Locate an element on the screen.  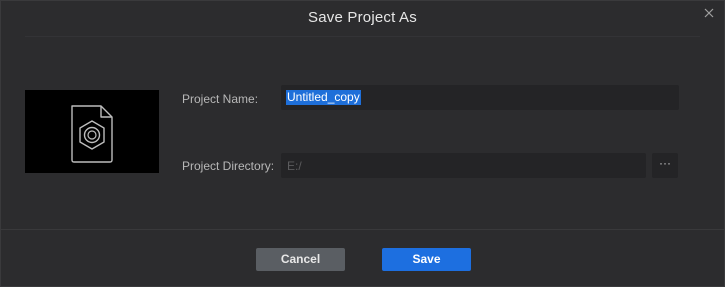
close-icon is located at coordinates (709, 13).